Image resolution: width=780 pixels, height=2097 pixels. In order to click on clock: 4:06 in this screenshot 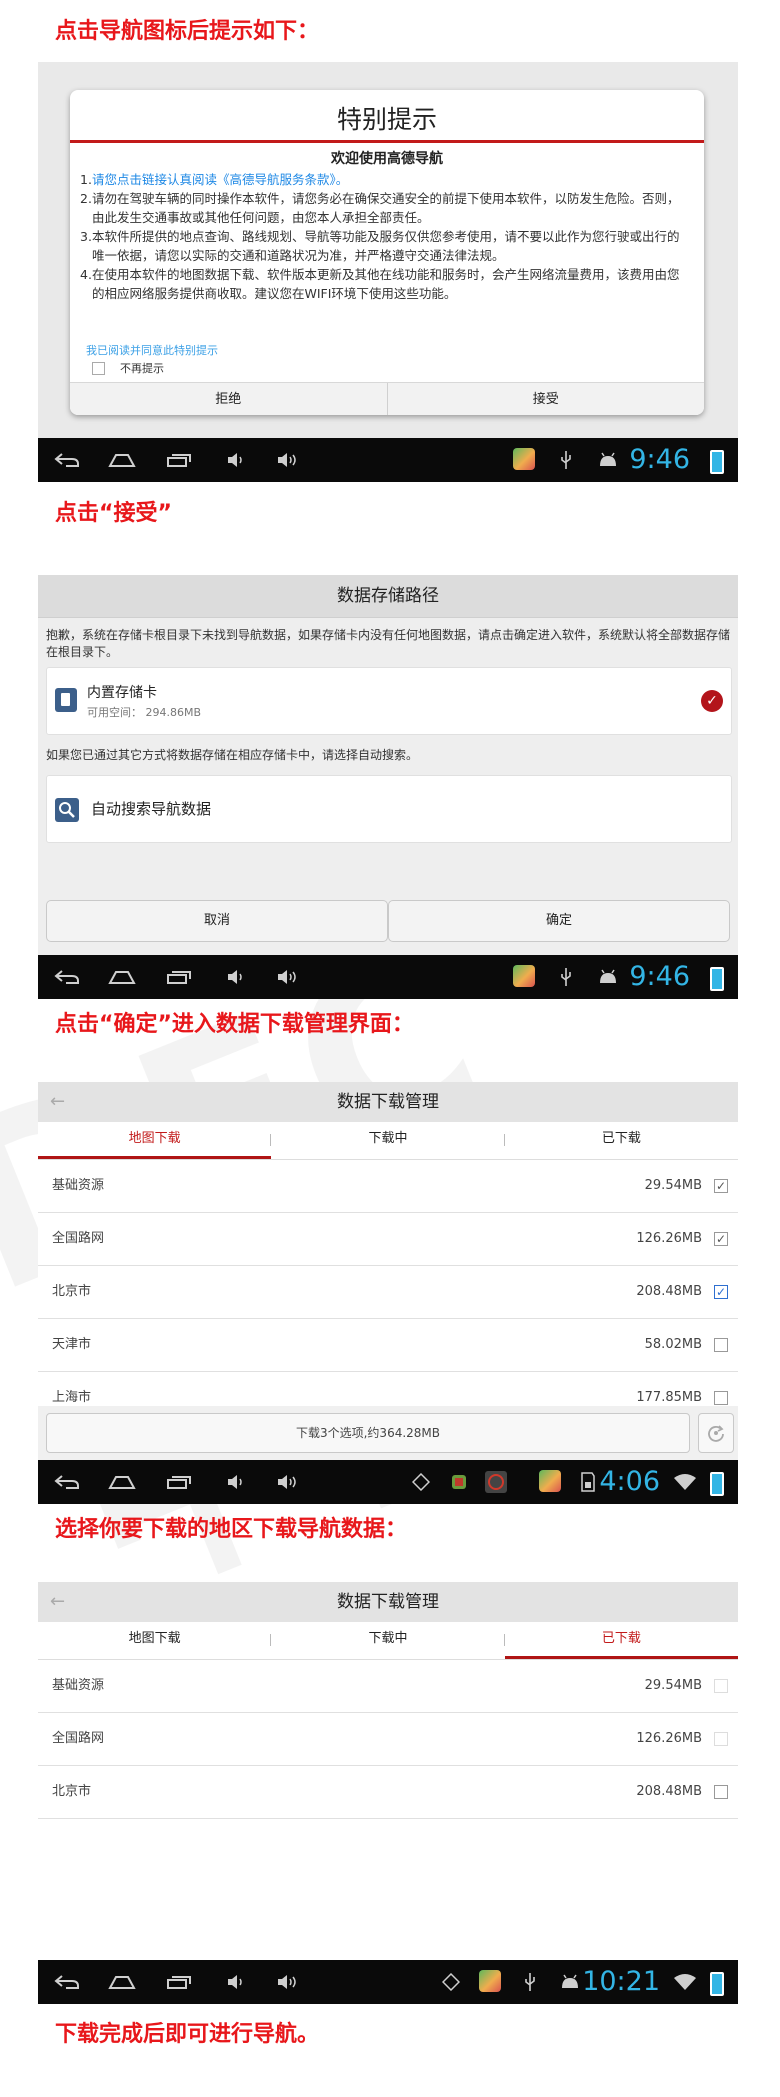, I will do `click(629, 1481)`.